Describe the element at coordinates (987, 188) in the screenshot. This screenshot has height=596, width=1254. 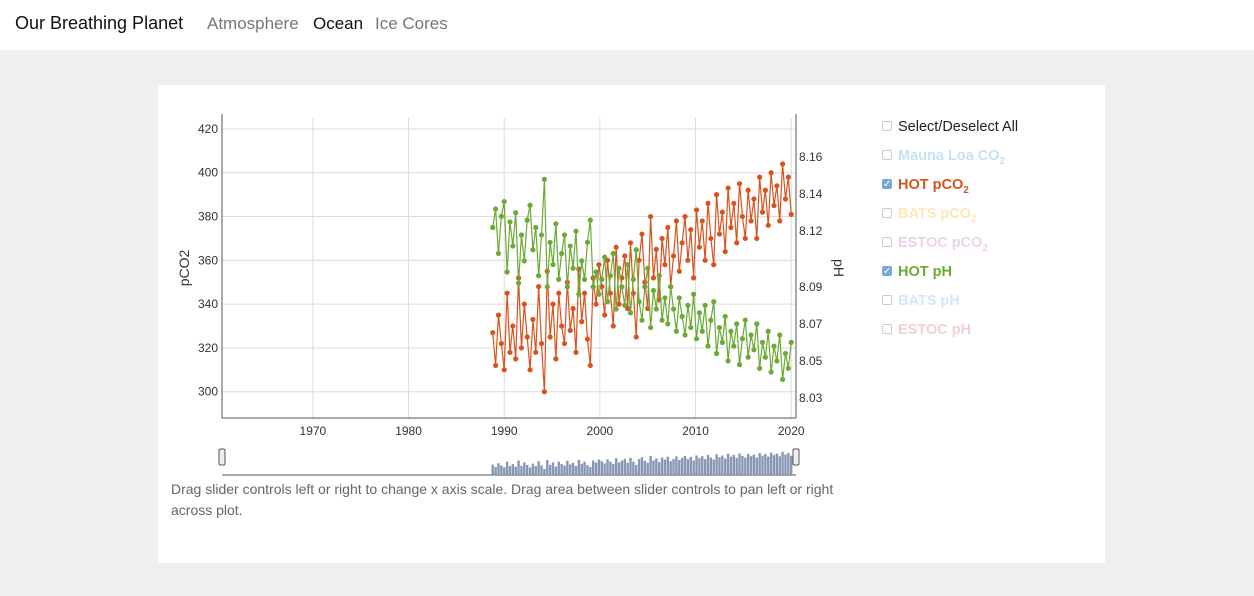
I see `legend-item-hot-pco2: HOT pCO2` at that location.